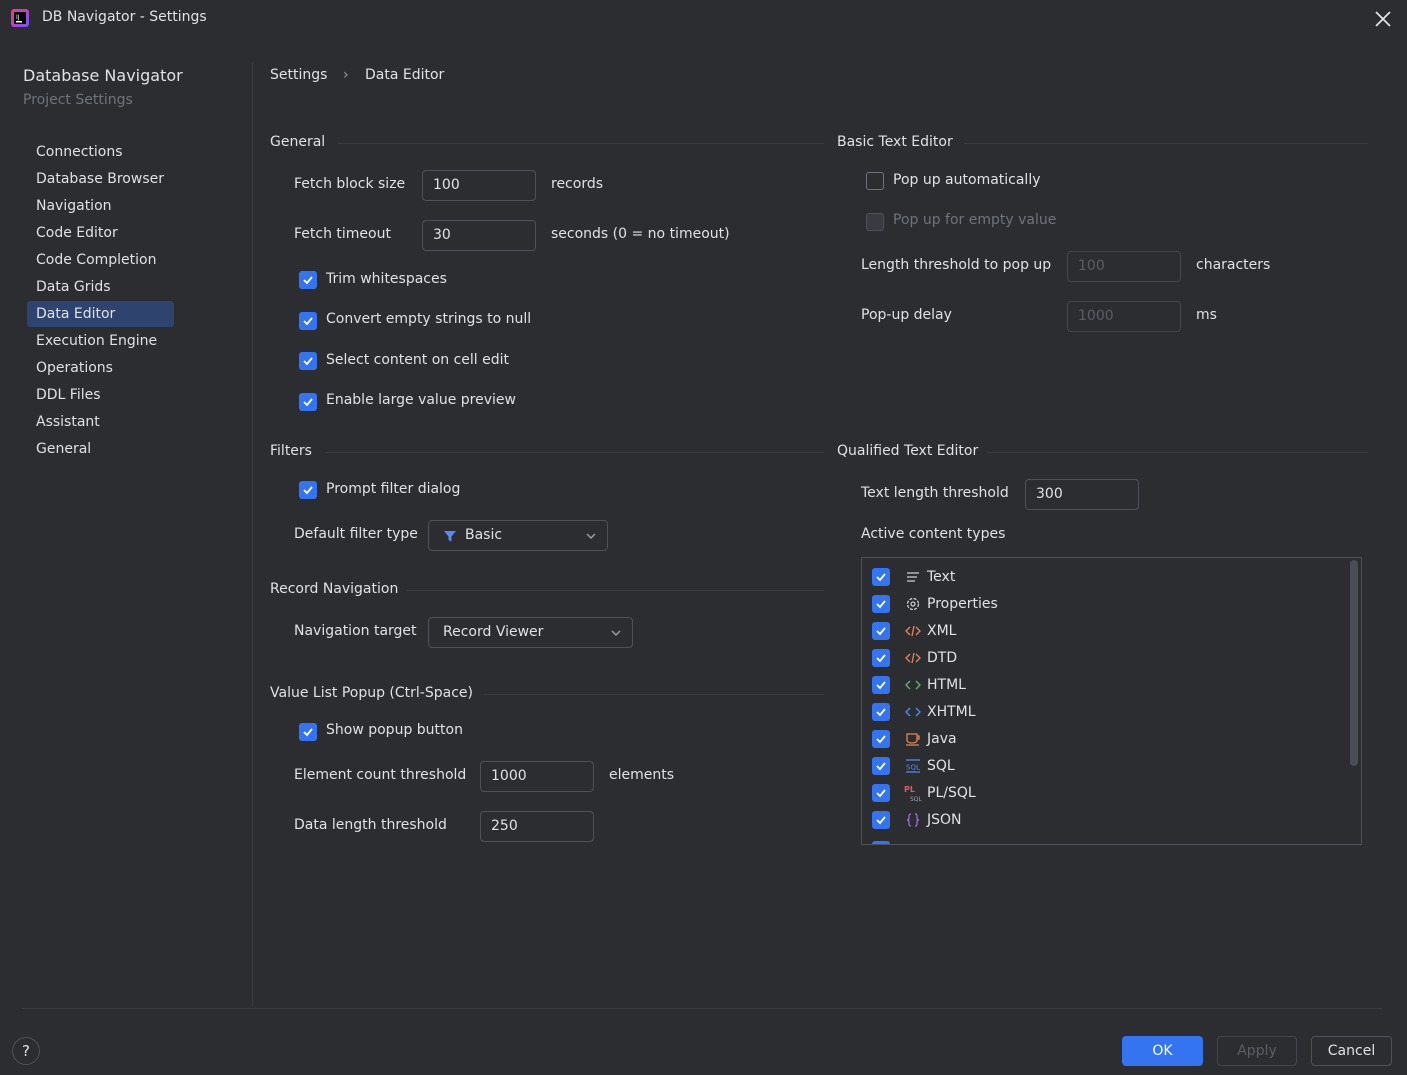  I want to click on popup-automatically-checkbox, so click(875, 181).